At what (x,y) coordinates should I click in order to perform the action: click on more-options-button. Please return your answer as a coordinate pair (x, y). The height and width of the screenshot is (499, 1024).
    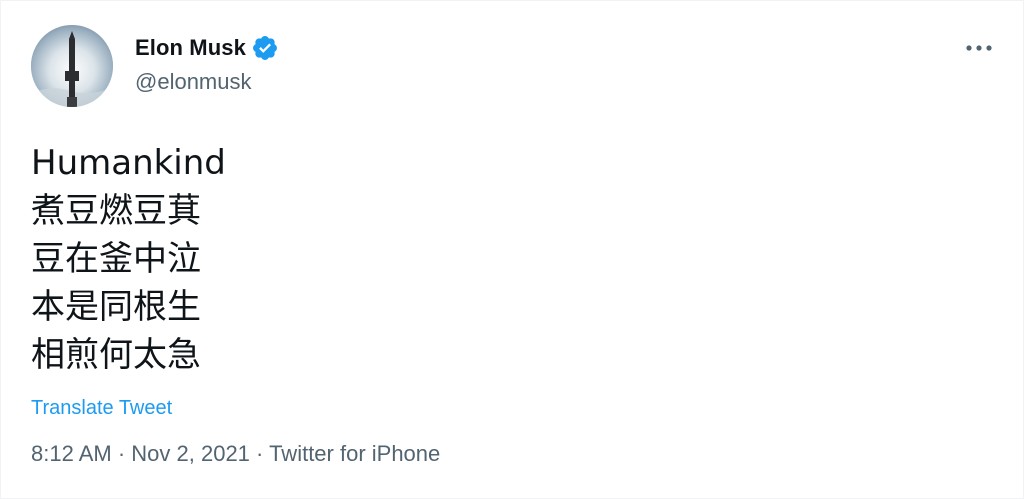
    Looking at the image, I should click on (979, 48).